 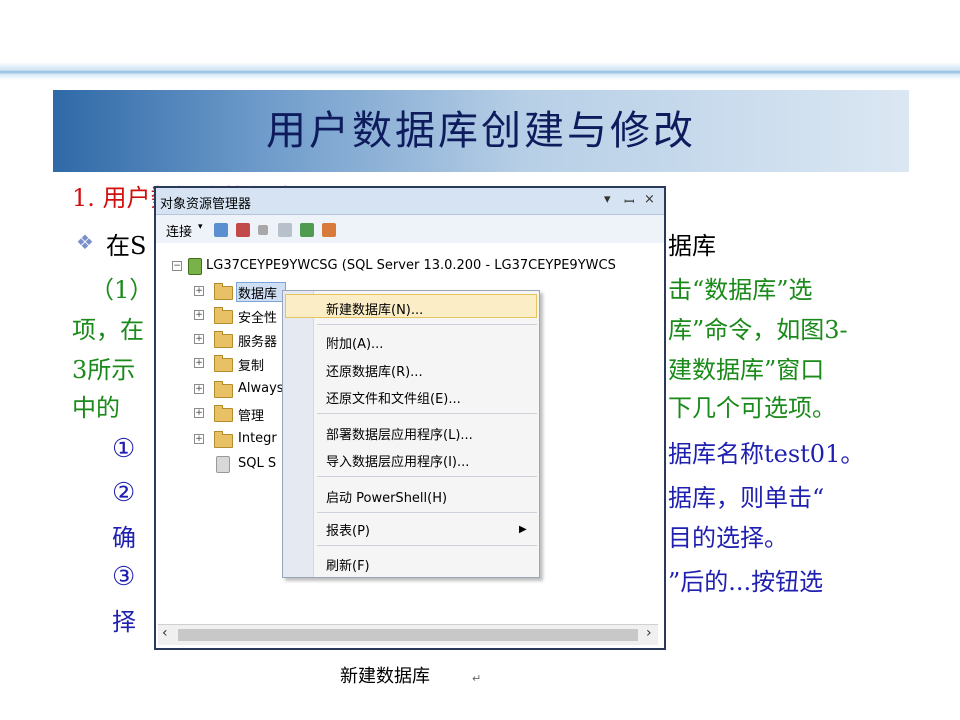 I want to click on disconnect-icon, so click(x=243, y=230).